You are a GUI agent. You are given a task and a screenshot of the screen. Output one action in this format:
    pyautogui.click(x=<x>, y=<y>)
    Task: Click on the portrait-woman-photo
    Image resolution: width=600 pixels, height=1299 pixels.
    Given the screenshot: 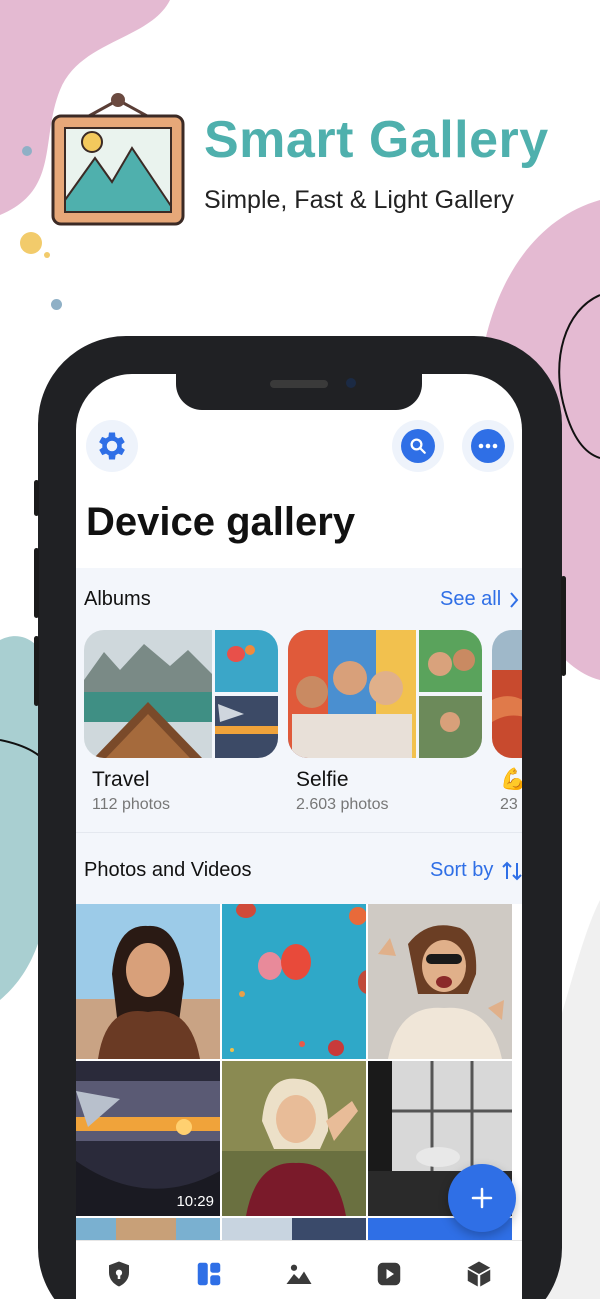 What is the action you would take?
    pyautogui.click(x=148, y=981)
    